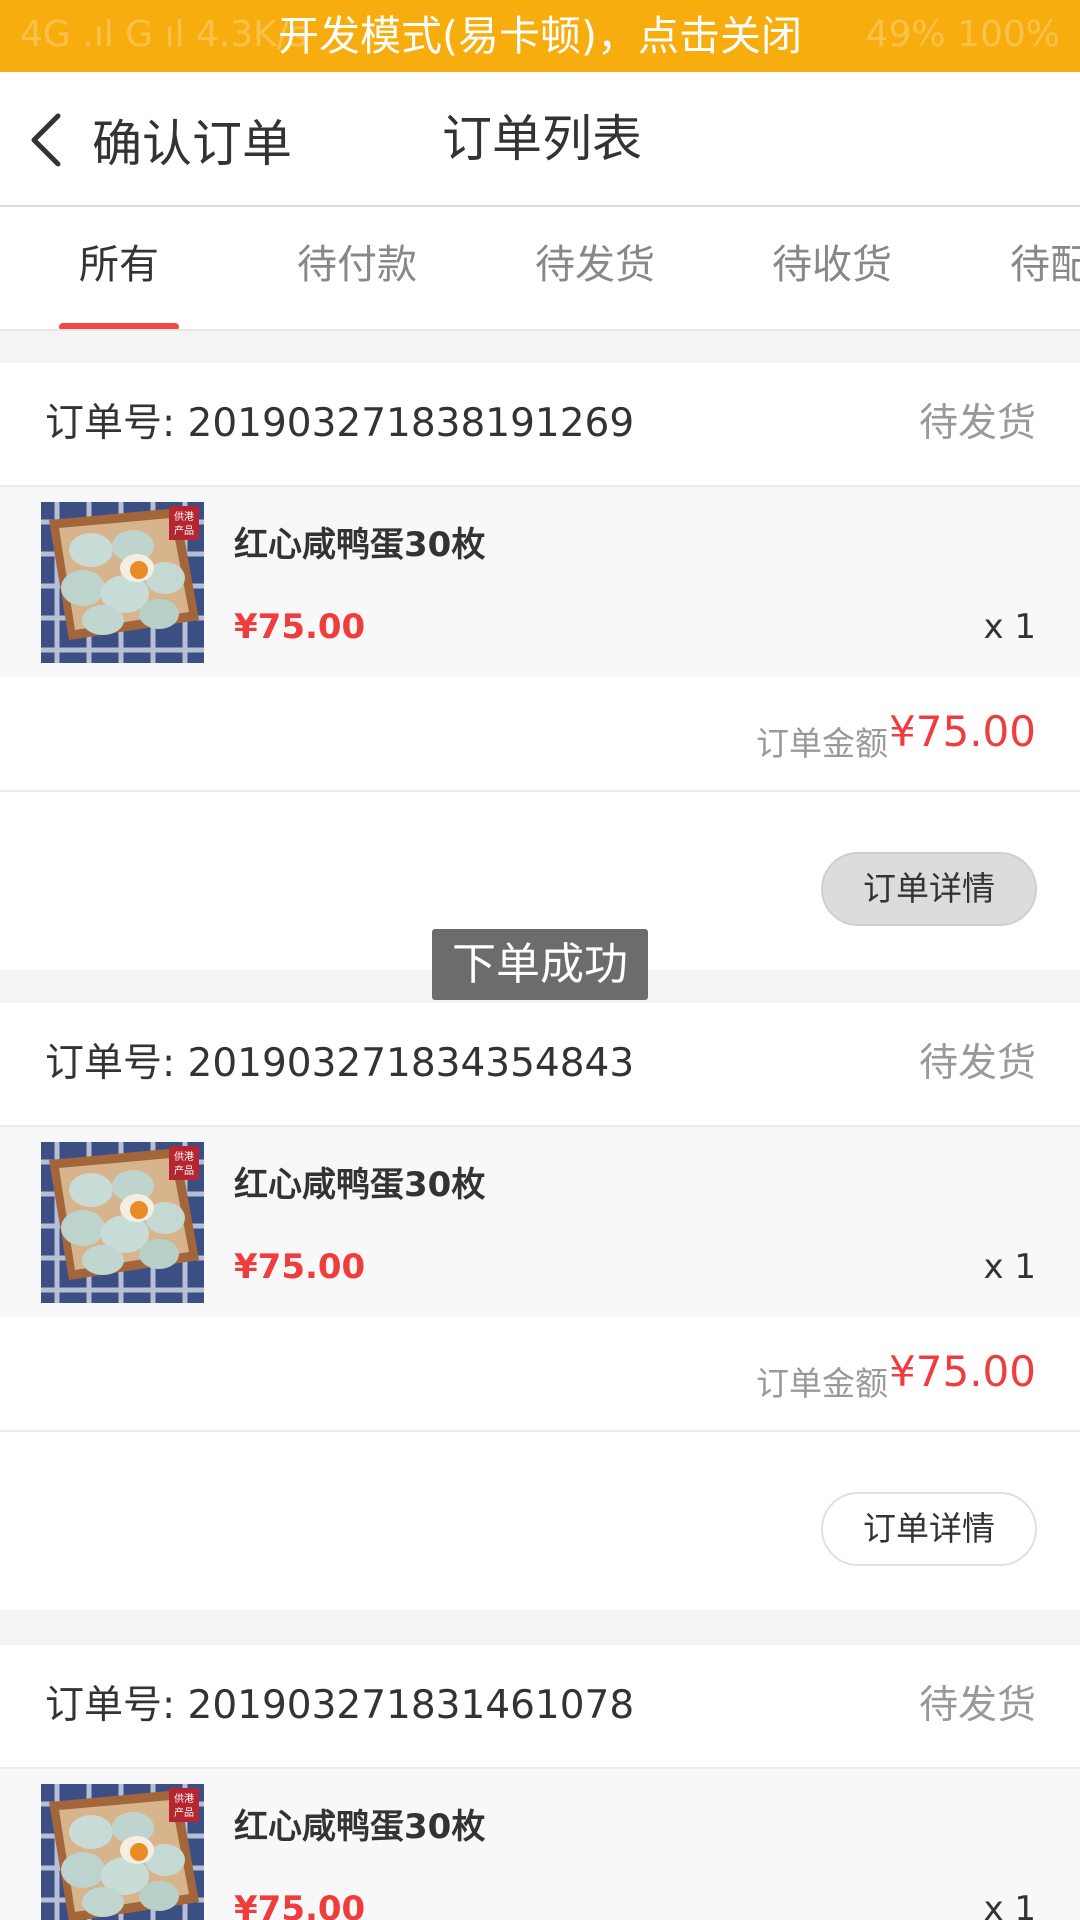 The image size is (1080, 1920). What do you see at coordinates (192, 143) in the screenshot?
I see `back-label: 确认订单` at bounding box center [192, 143].